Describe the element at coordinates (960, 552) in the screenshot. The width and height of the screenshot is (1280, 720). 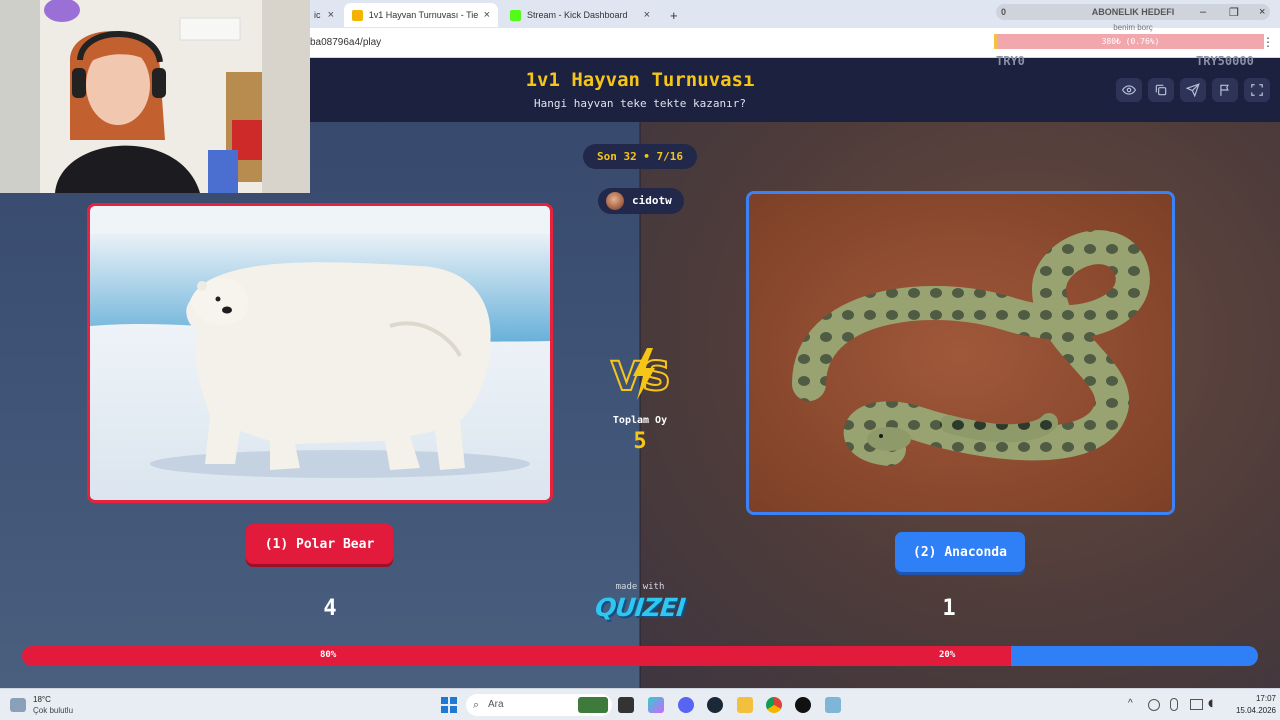
I see `vote-anaconda-button: (2) Anaconda` at that location.